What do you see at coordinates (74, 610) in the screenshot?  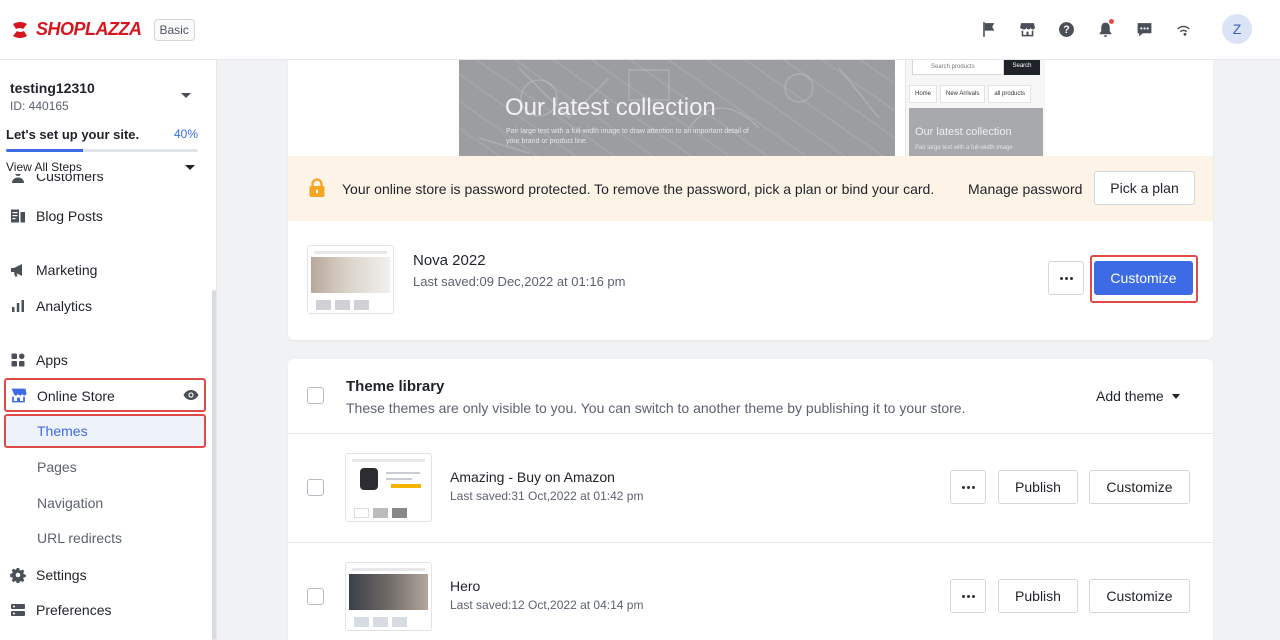 I see `sidebar-item-label: Preferences` at bounding box center [74, 610].